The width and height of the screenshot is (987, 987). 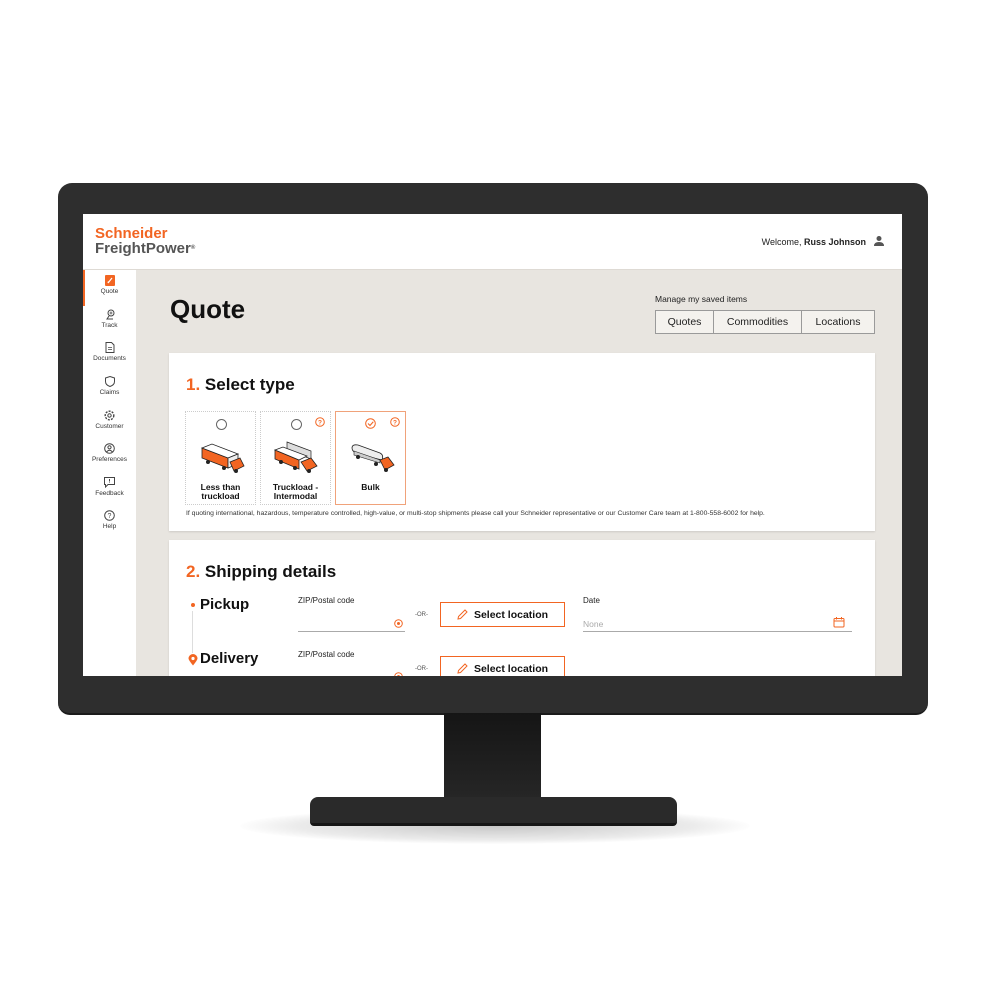 What do you see at coordinates (591, 600) in the screenshot?
I see `date-label: Date` at bounding box center [591, 600].